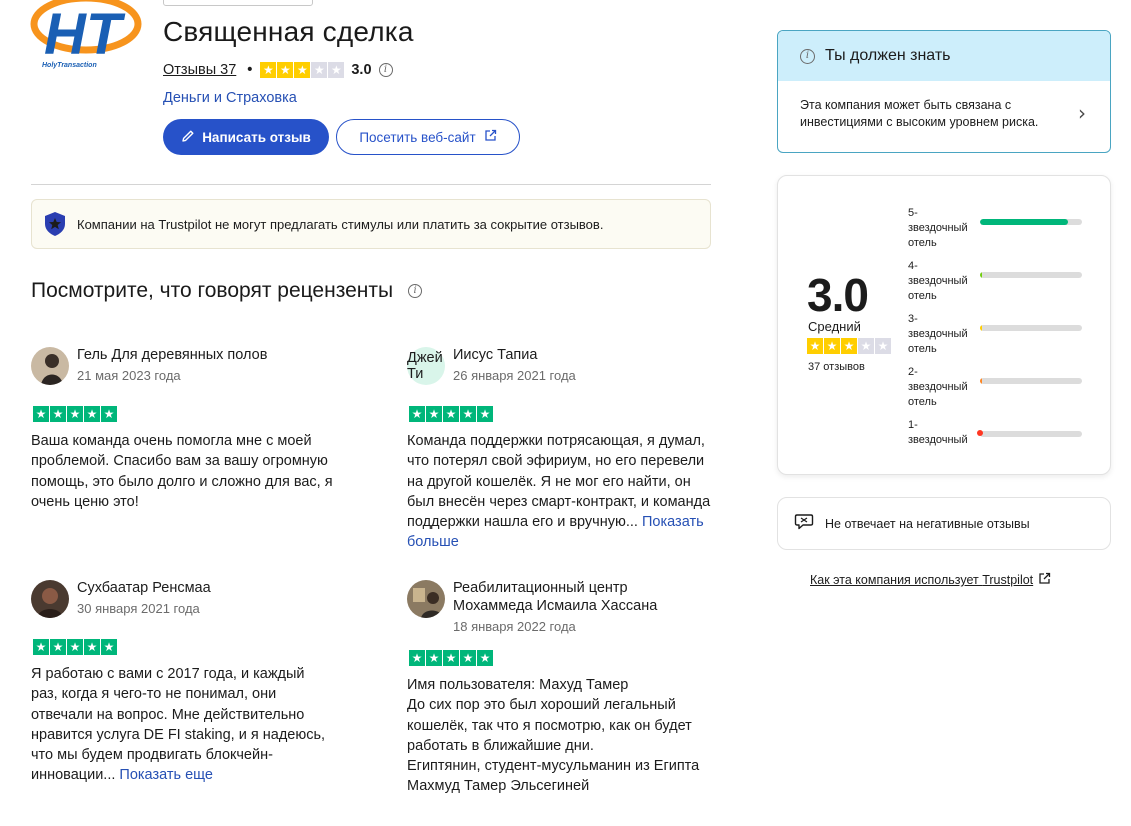 The image size is (1131, 826). I want to click on notice-brand: Trustpilot, so click(185, 224).